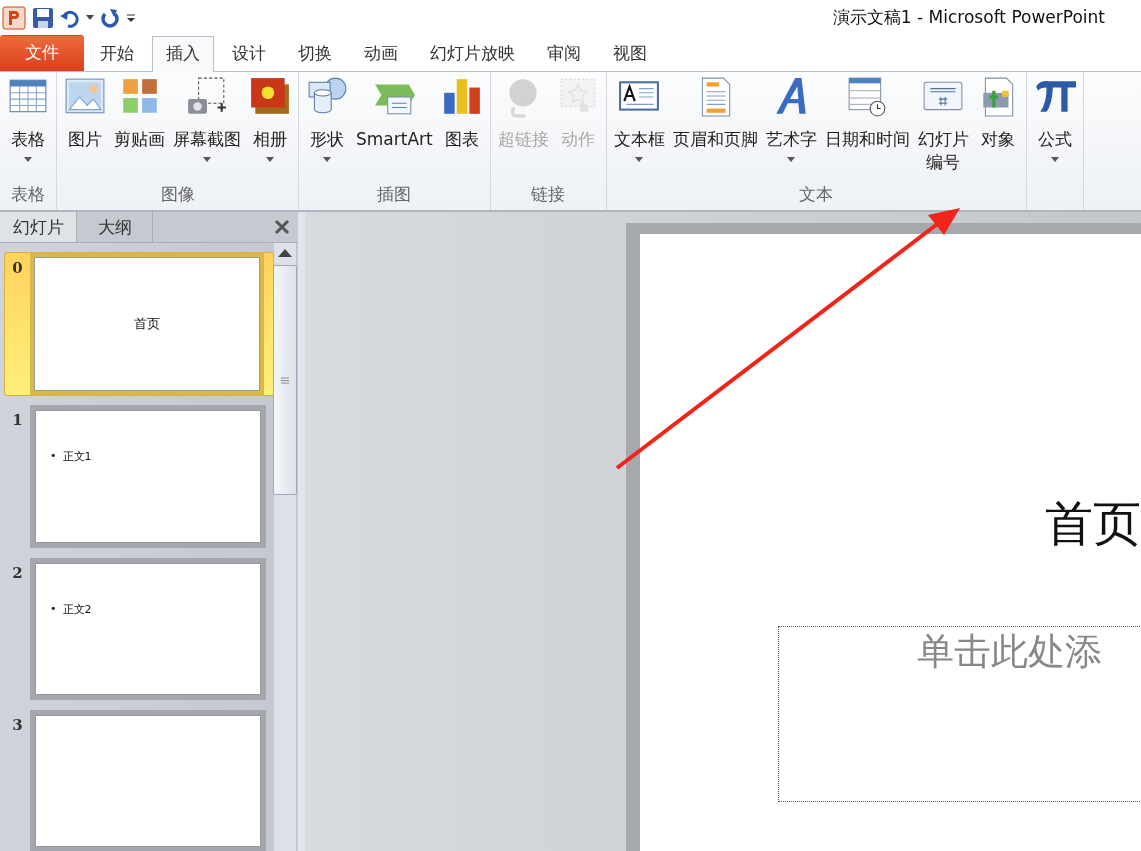 Image resolution: width=1141 pixels, height=851 pixels. Describe the element at coordinates (207, 127) in the screenshot. I see `ribbon-button: 屏幕截图` at that location.